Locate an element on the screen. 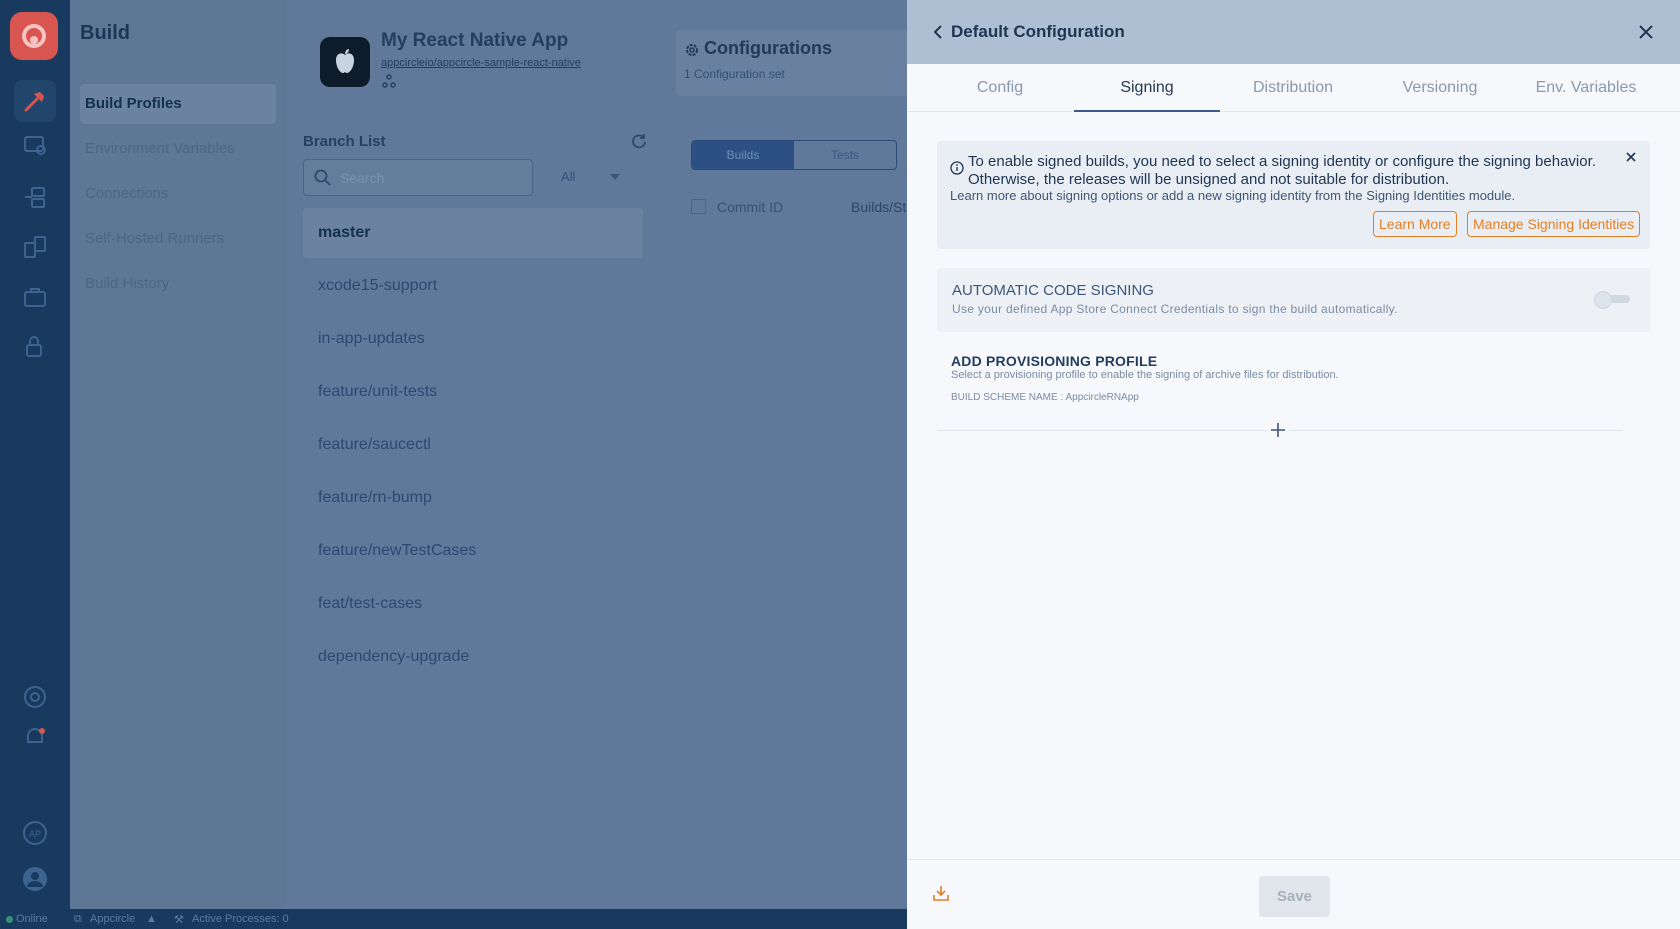 Image resolution: width=1680 pixels, height=929 pixels. toggle-knob is located at coordinates (1603, 300).